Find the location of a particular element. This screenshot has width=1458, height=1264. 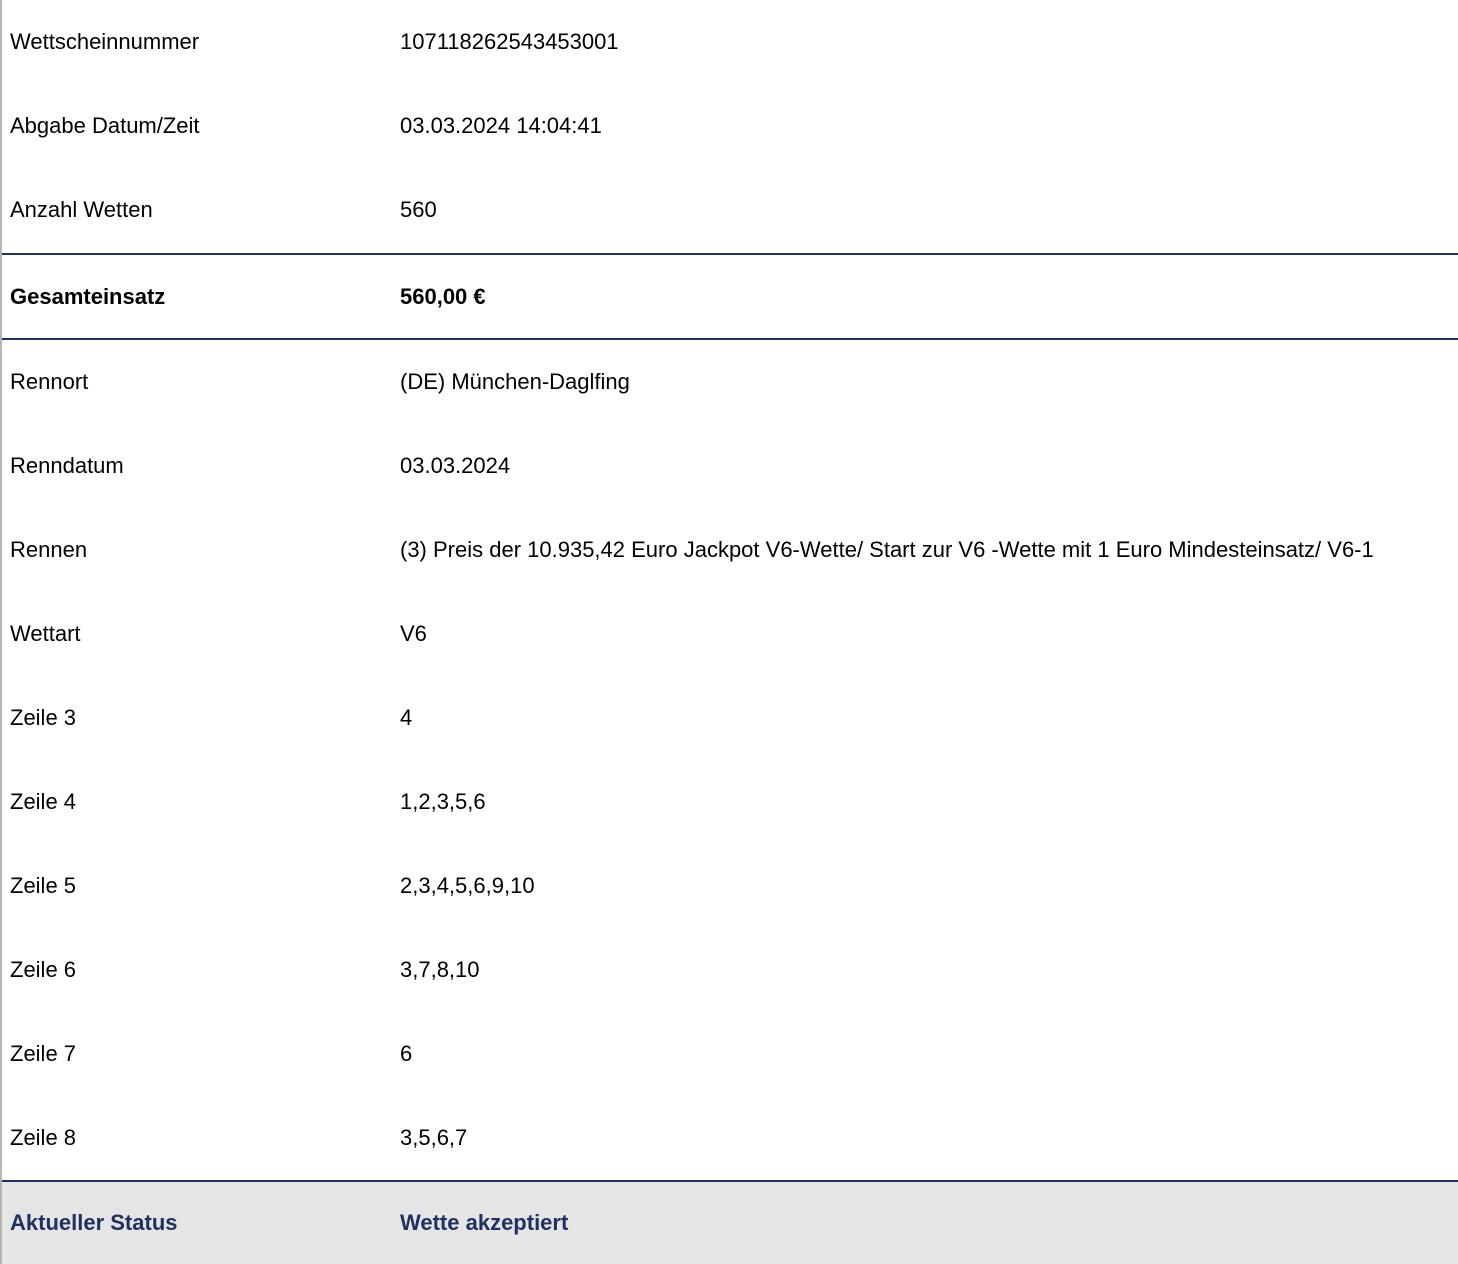

total-stake-row: Gesamteinsatz 560,00 € is located at coordinates (730, 296).